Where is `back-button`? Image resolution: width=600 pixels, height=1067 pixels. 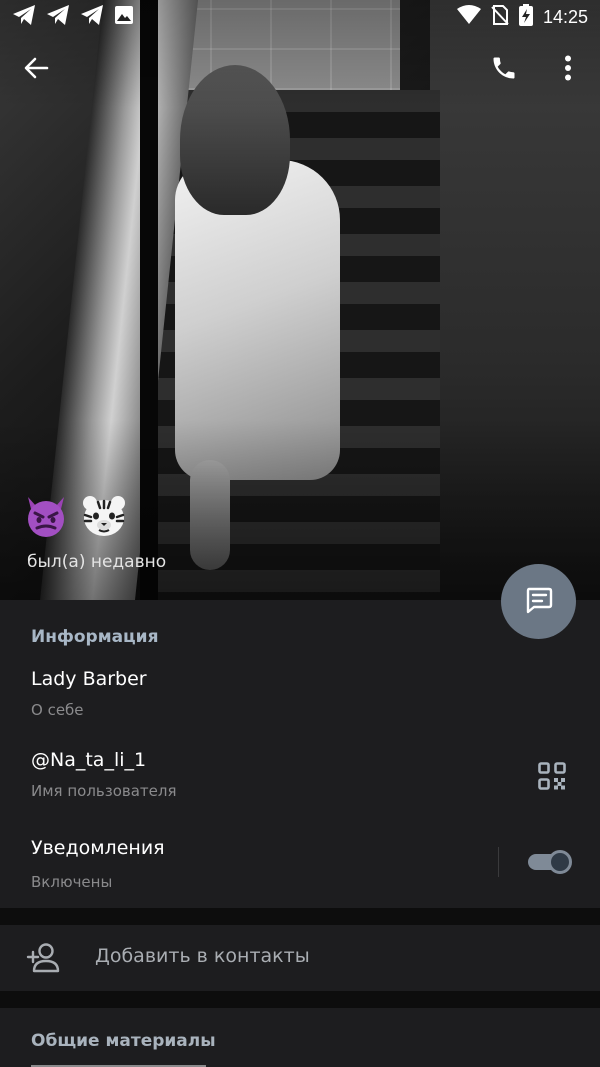 back-button is located at coordinates (36, 70).